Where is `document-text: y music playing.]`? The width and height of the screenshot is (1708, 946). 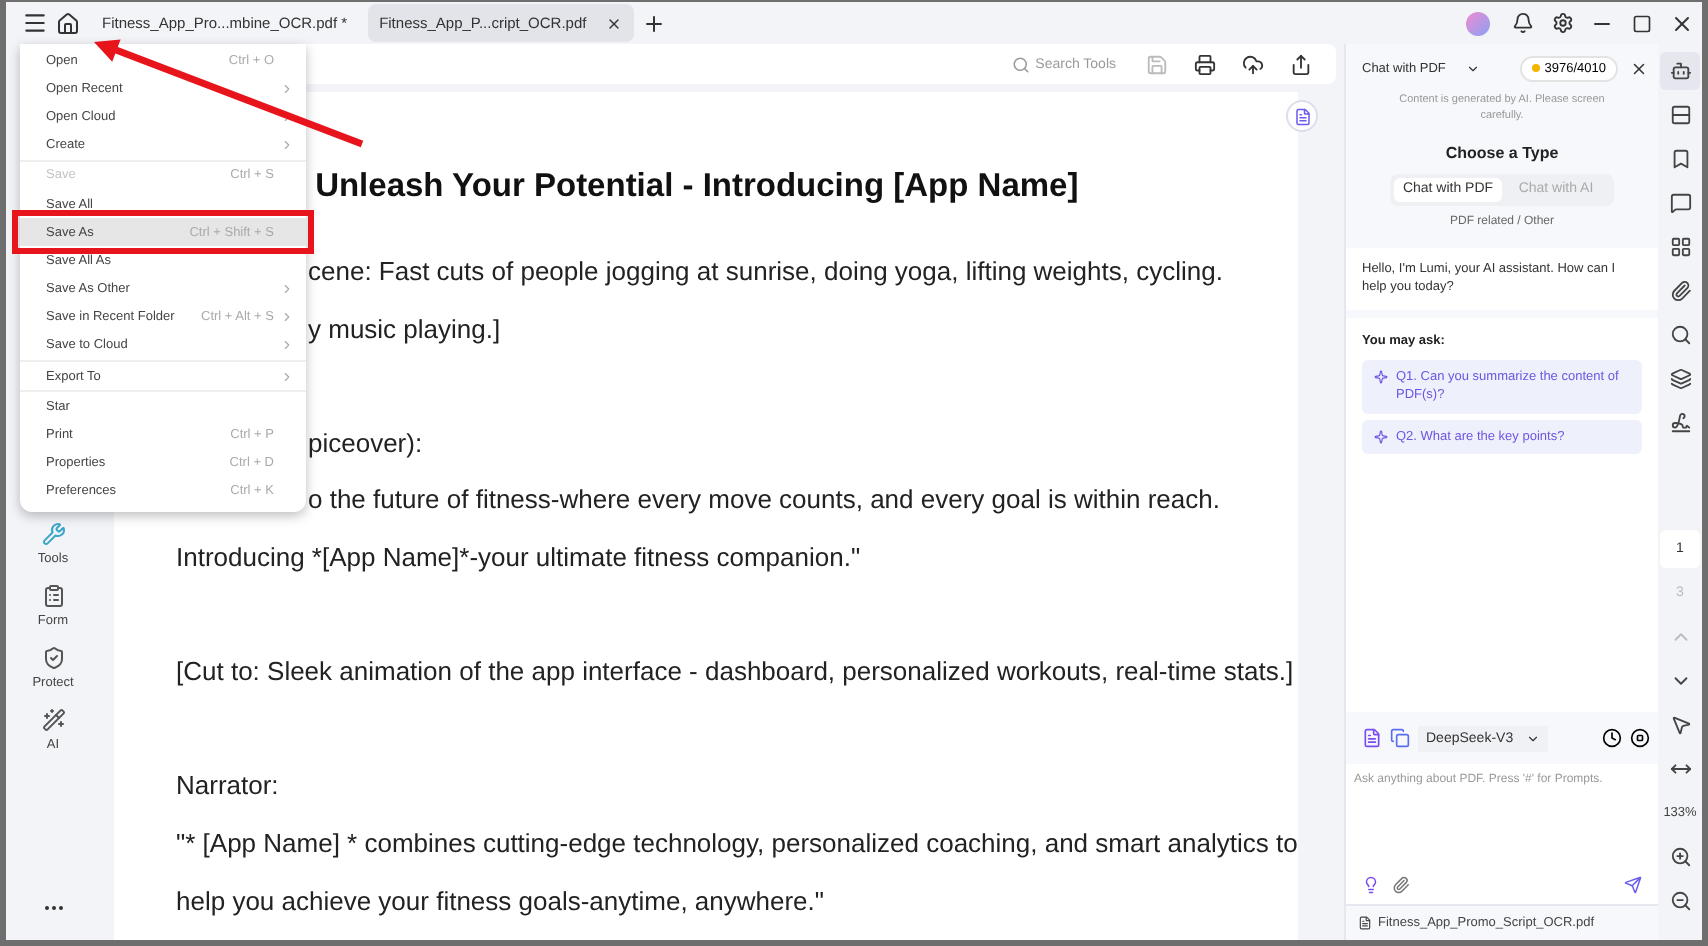 document-text: y music playing.] is located at coordinates (404, 328).